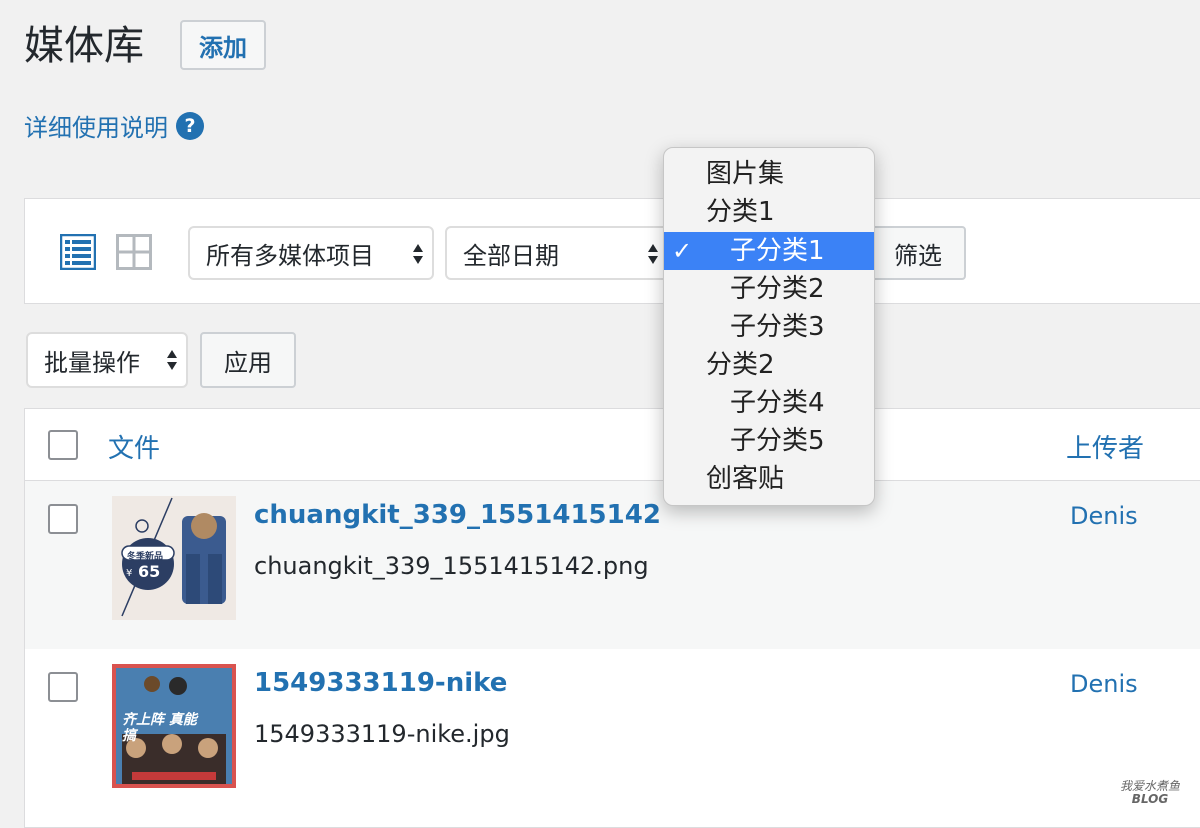 The image size is (1200, 828). I want to click on thumbnail-image: 冬季新品 ¥ 65, so click(174, 558).